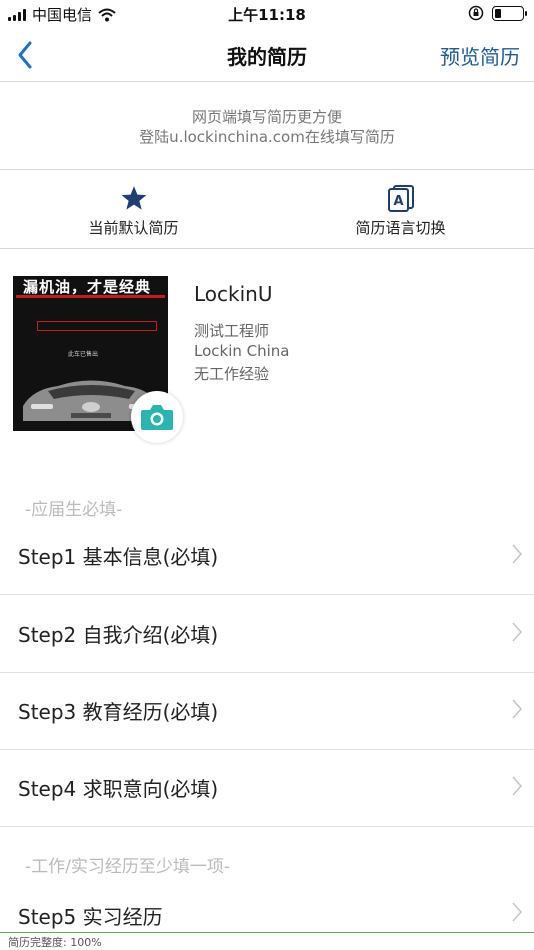 This screenshot has width=534, height=950. Describe the element at coordinates (118, 789) in the screenshot. I see `step4-label: Step4 求职意向(必填)` at that location.